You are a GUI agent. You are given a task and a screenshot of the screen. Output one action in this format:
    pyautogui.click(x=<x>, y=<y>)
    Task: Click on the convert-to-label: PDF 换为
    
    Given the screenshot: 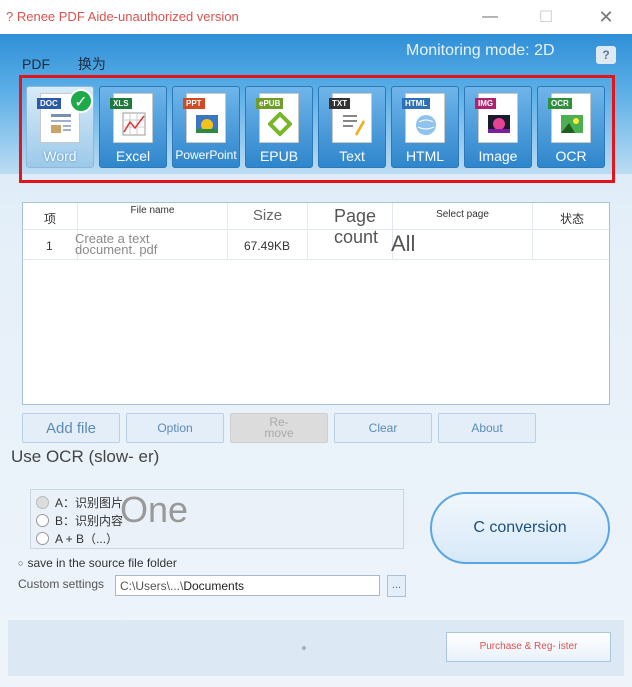 What is the action you would take?
    pyautogui.click(x=64, y=64)
    